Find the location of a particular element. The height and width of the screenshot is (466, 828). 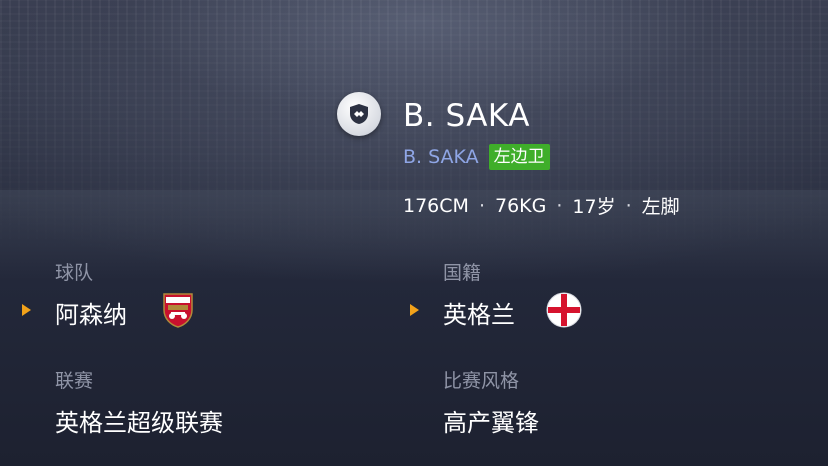

england-flag-icon is located at coordinates (564, 310).